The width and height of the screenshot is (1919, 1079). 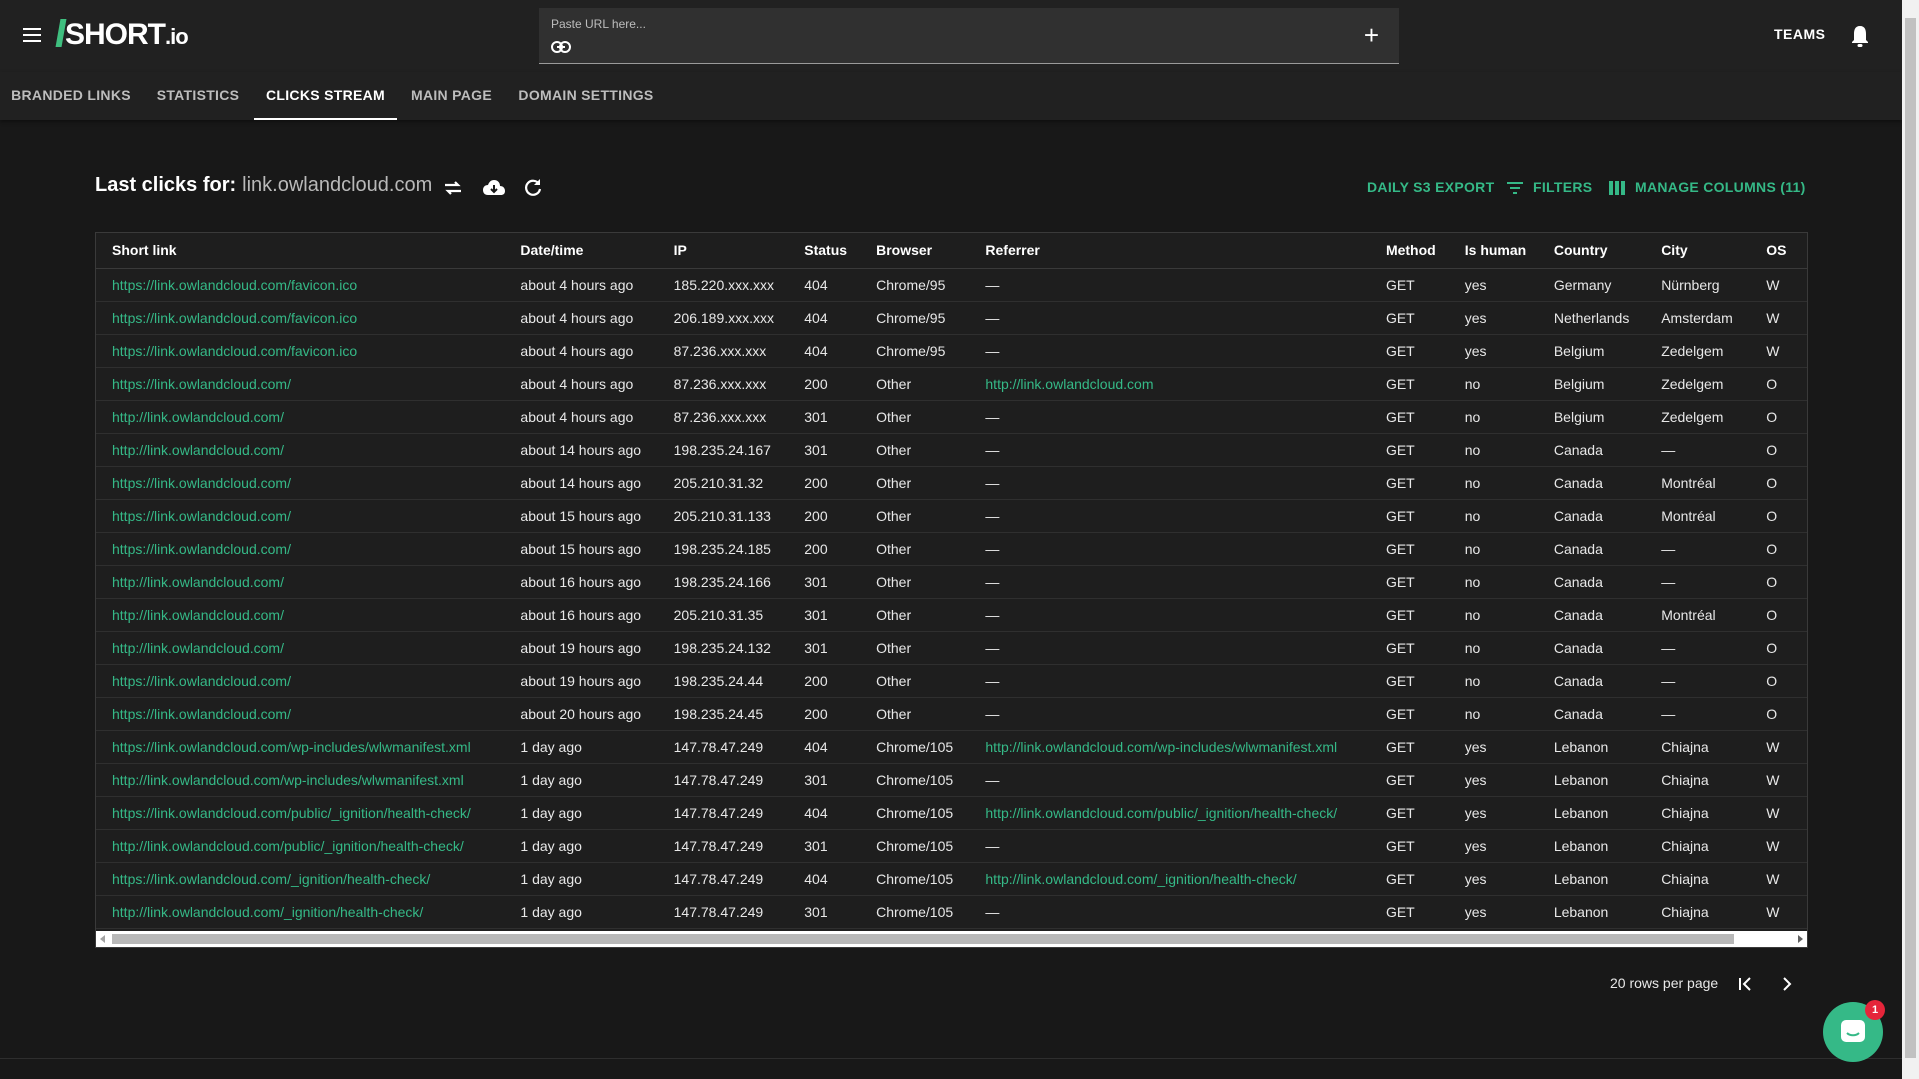 What do you see at coordinates (1493, 251) in the screenshot?
I see `column-header: Is human` at bounding box center [1493, 251].